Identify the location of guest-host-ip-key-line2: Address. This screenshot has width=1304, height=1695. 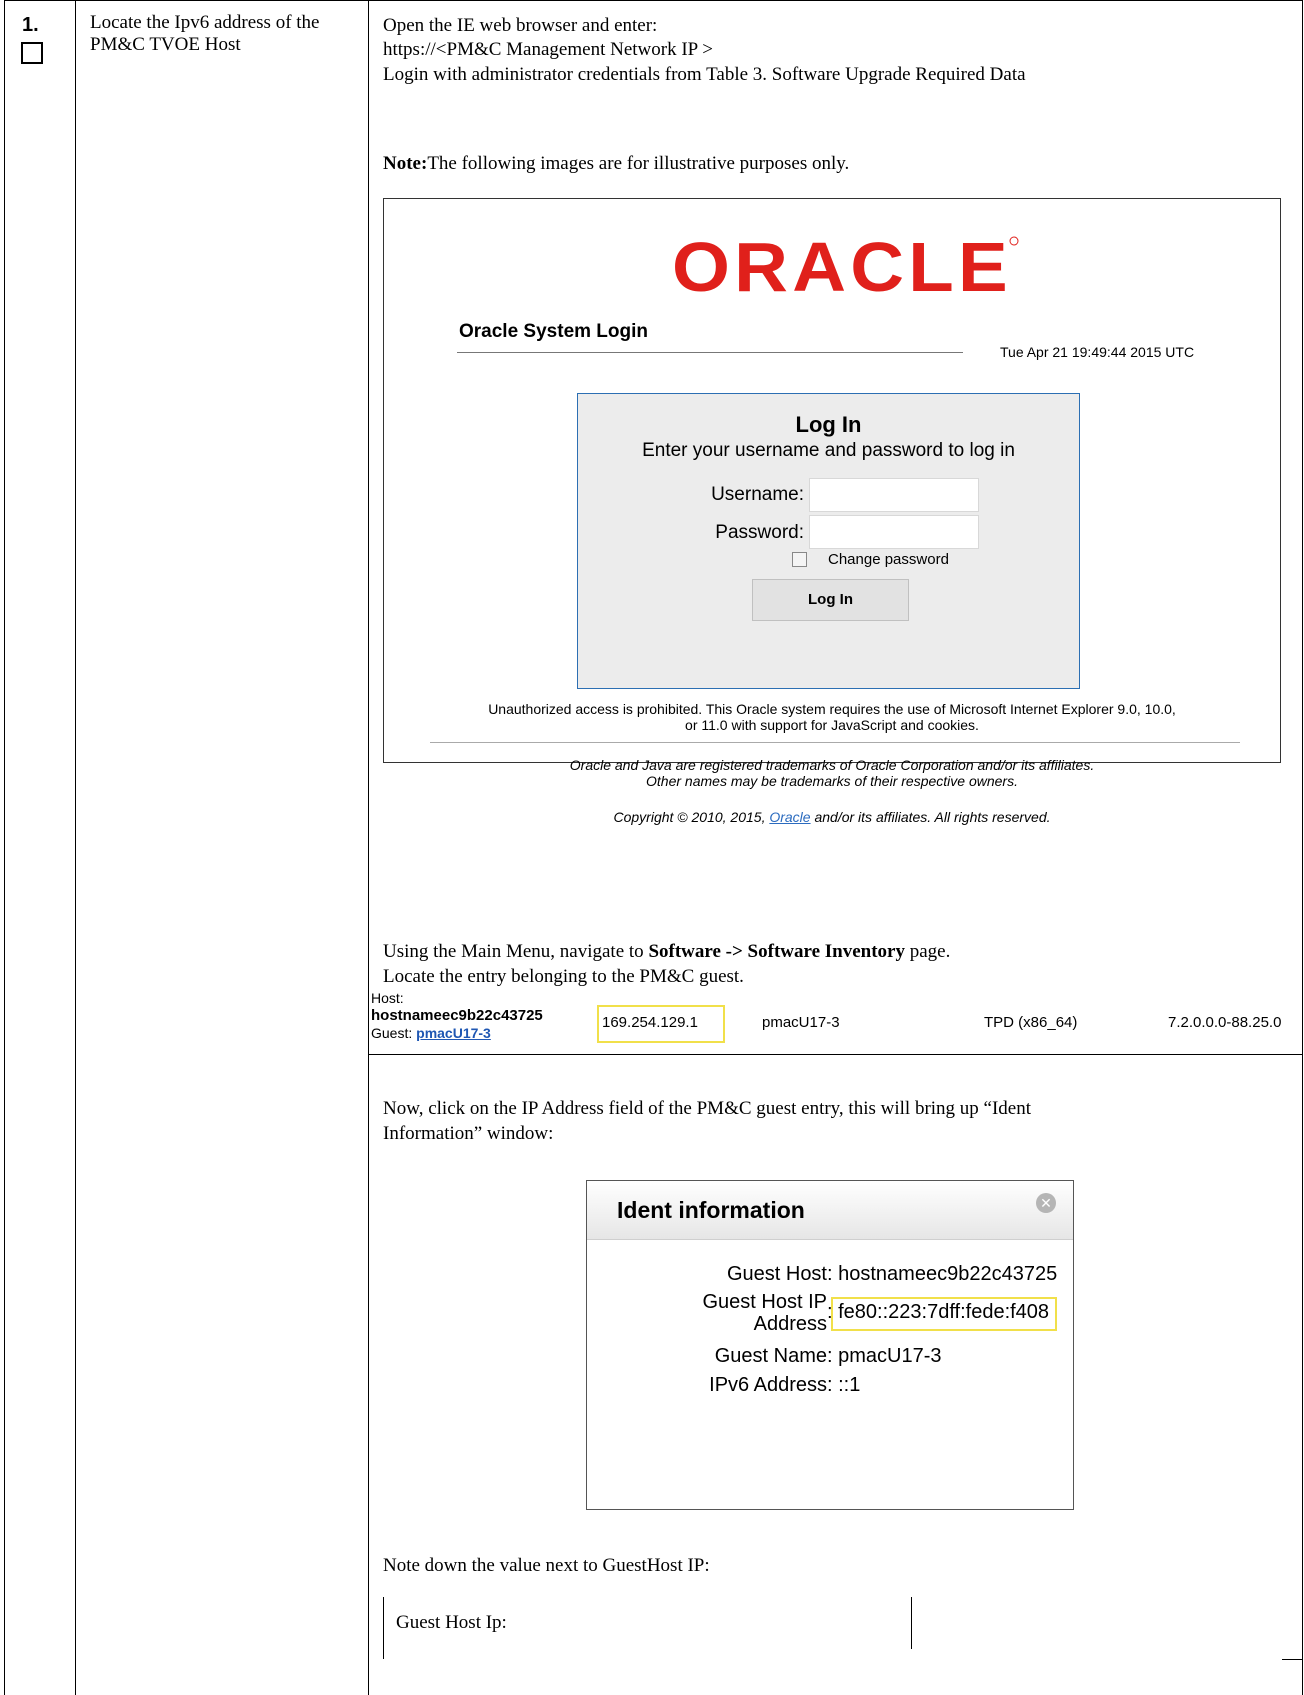
(790, 1324).